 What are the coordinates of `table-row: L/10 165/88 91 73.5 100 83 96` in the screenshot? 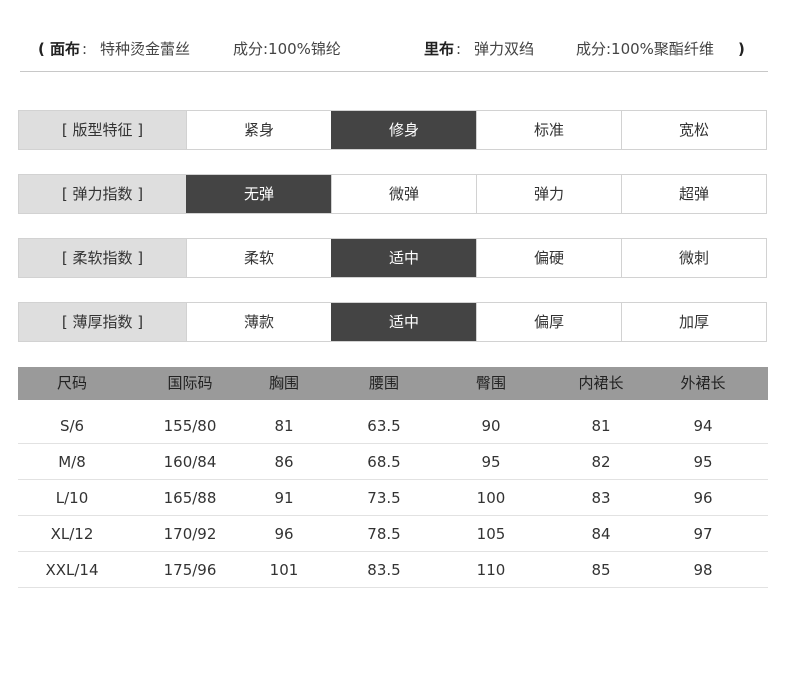 It's located at (393, 498).